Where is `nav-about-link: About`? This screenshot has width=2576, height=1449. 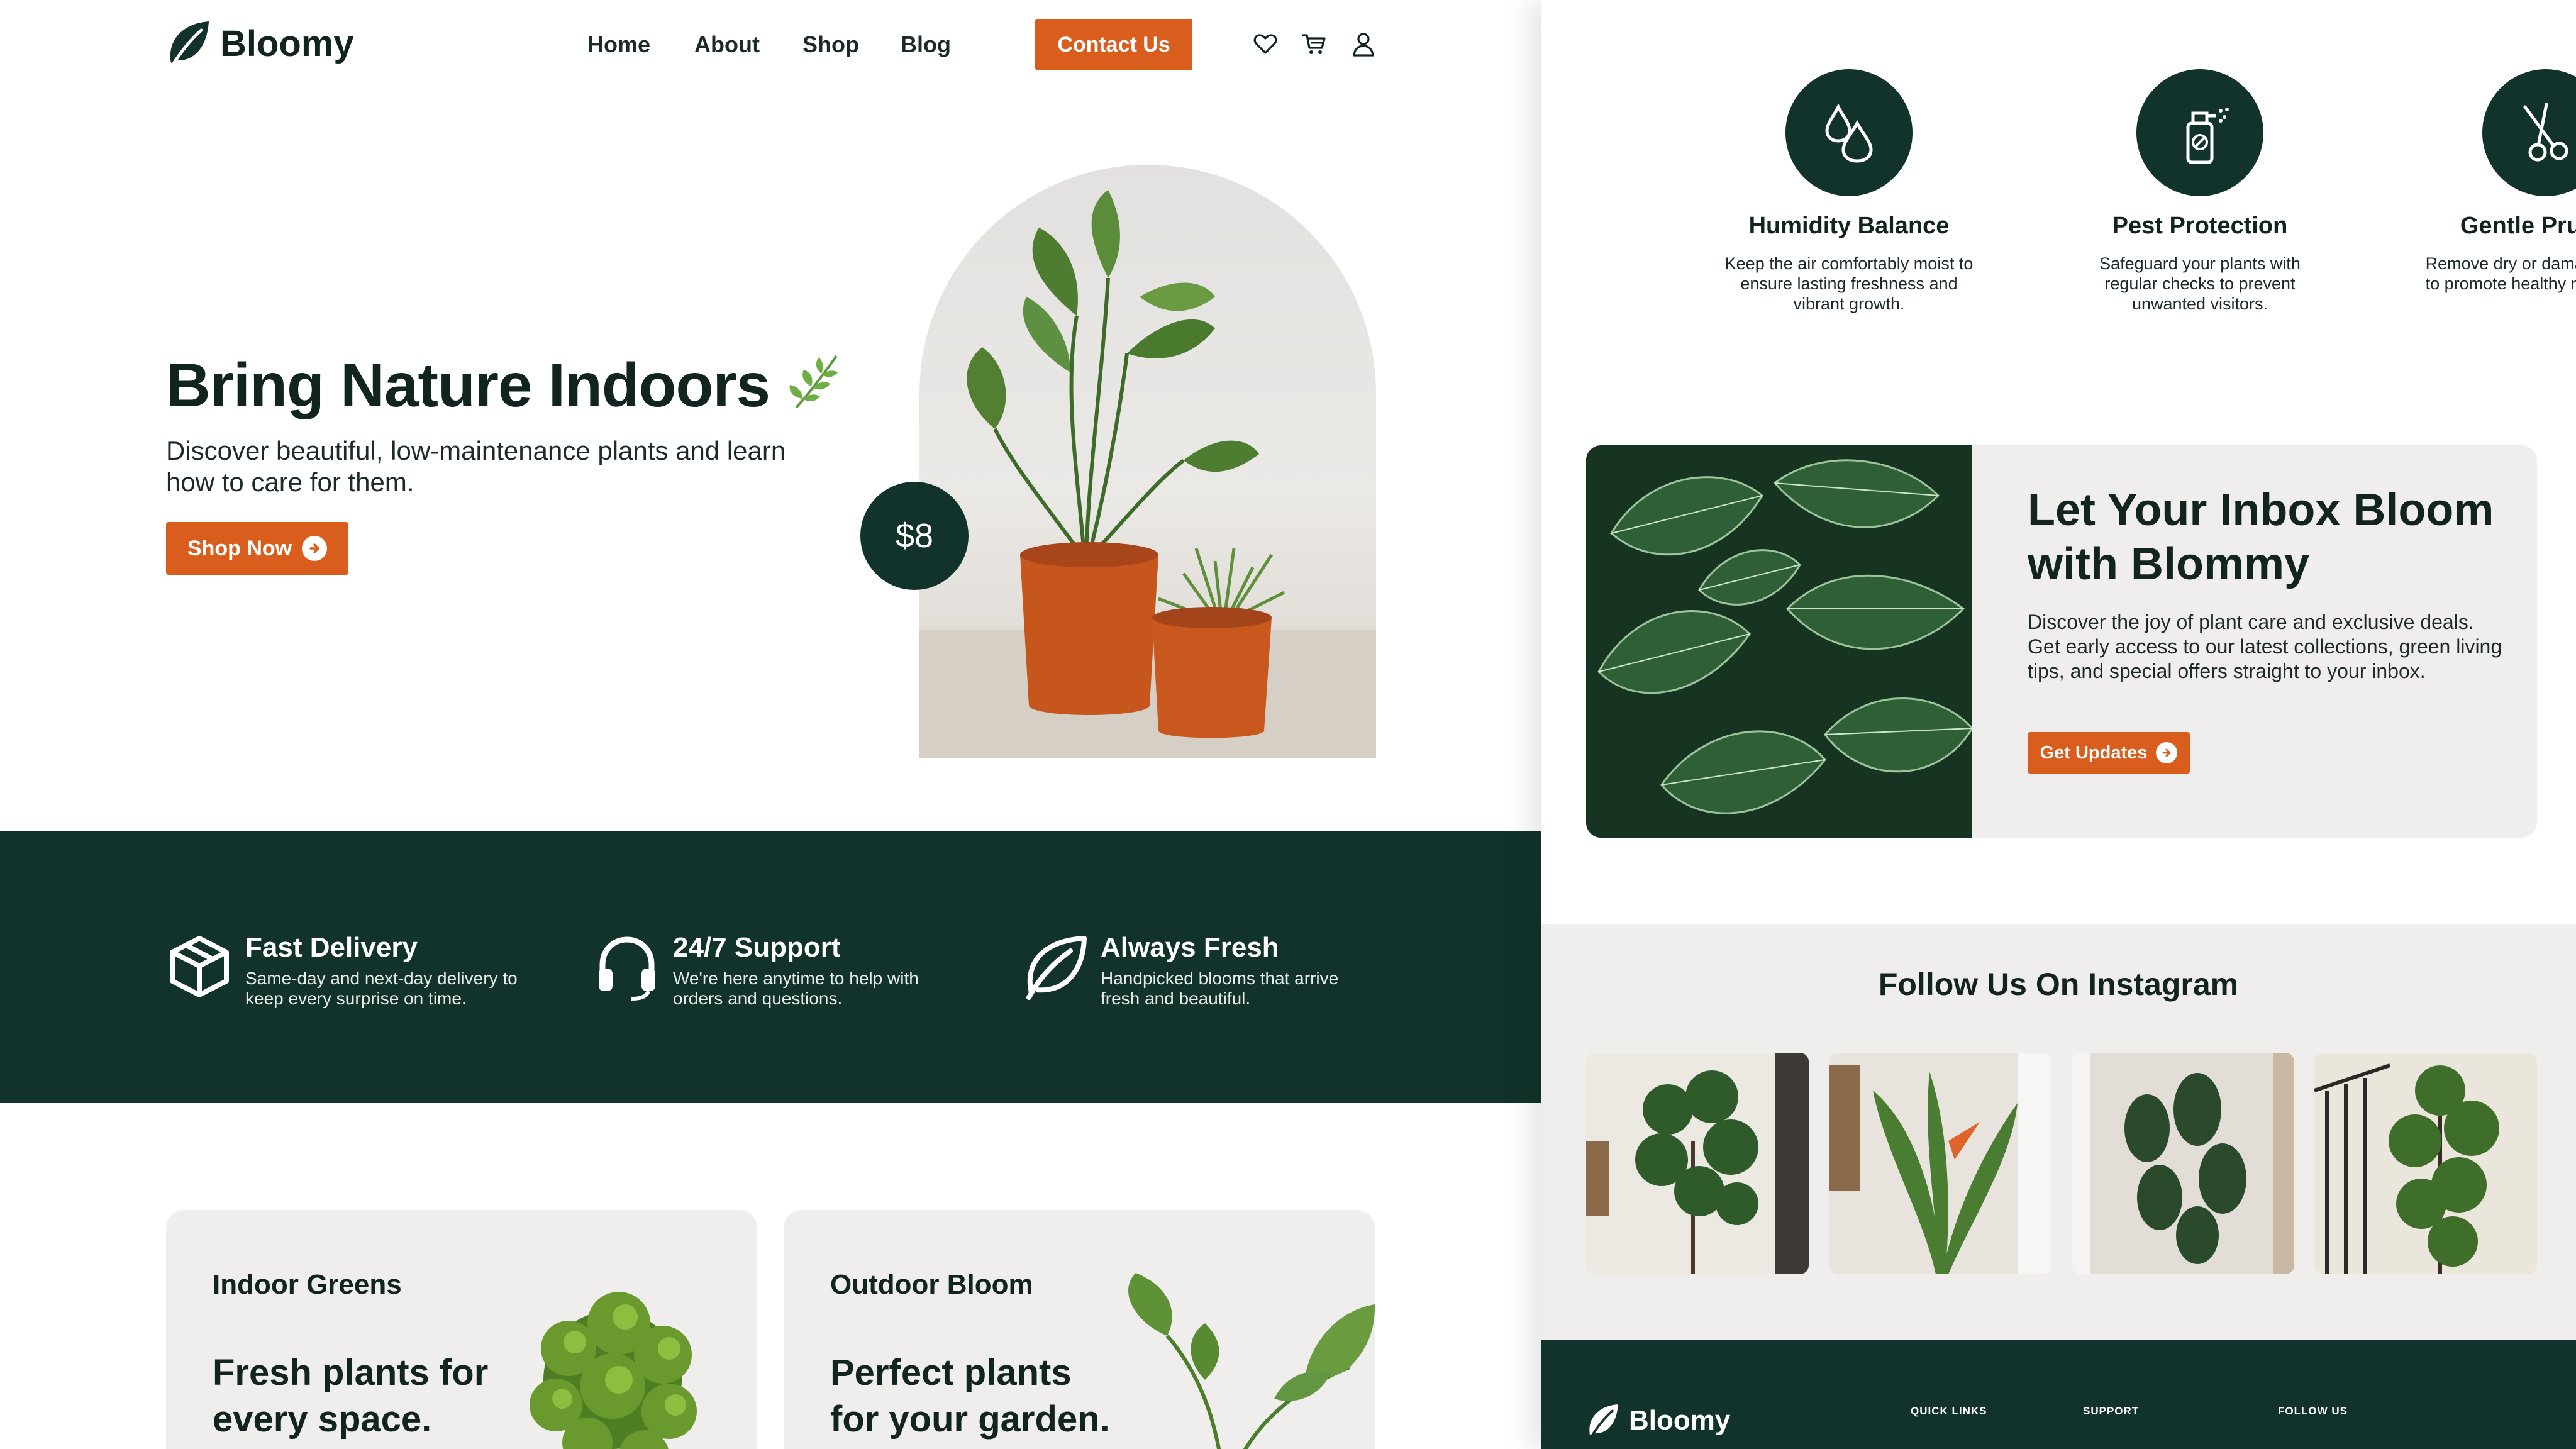 nav-about-link: About is located at coordinates (727, 44).